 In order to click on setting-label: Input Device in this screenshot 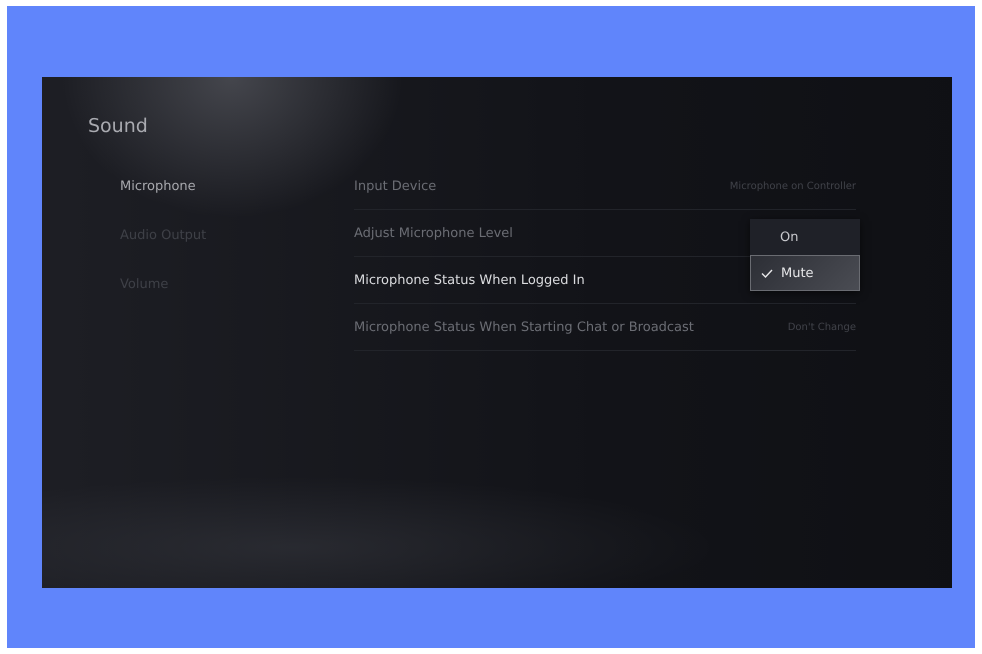, I will do `click(395, 186)`.